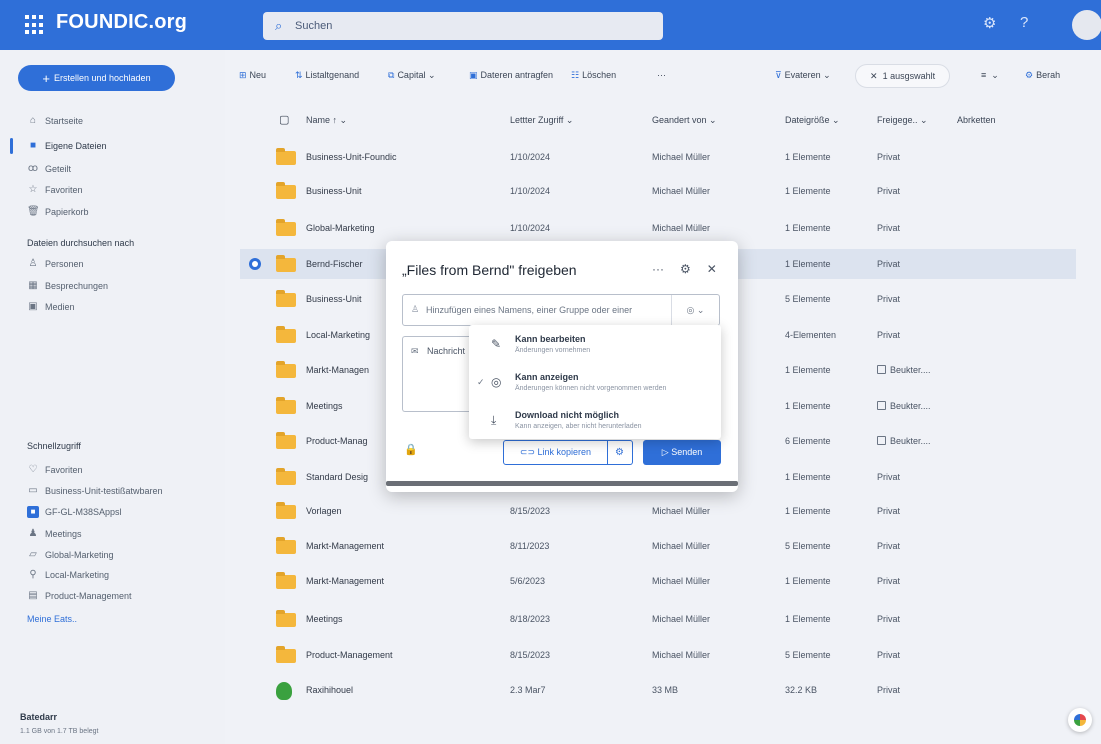  What do you see at coordinates (808, 370) in the screenshot?
I see `row-size: 1 Elemente` at bounding box center [808, 370].